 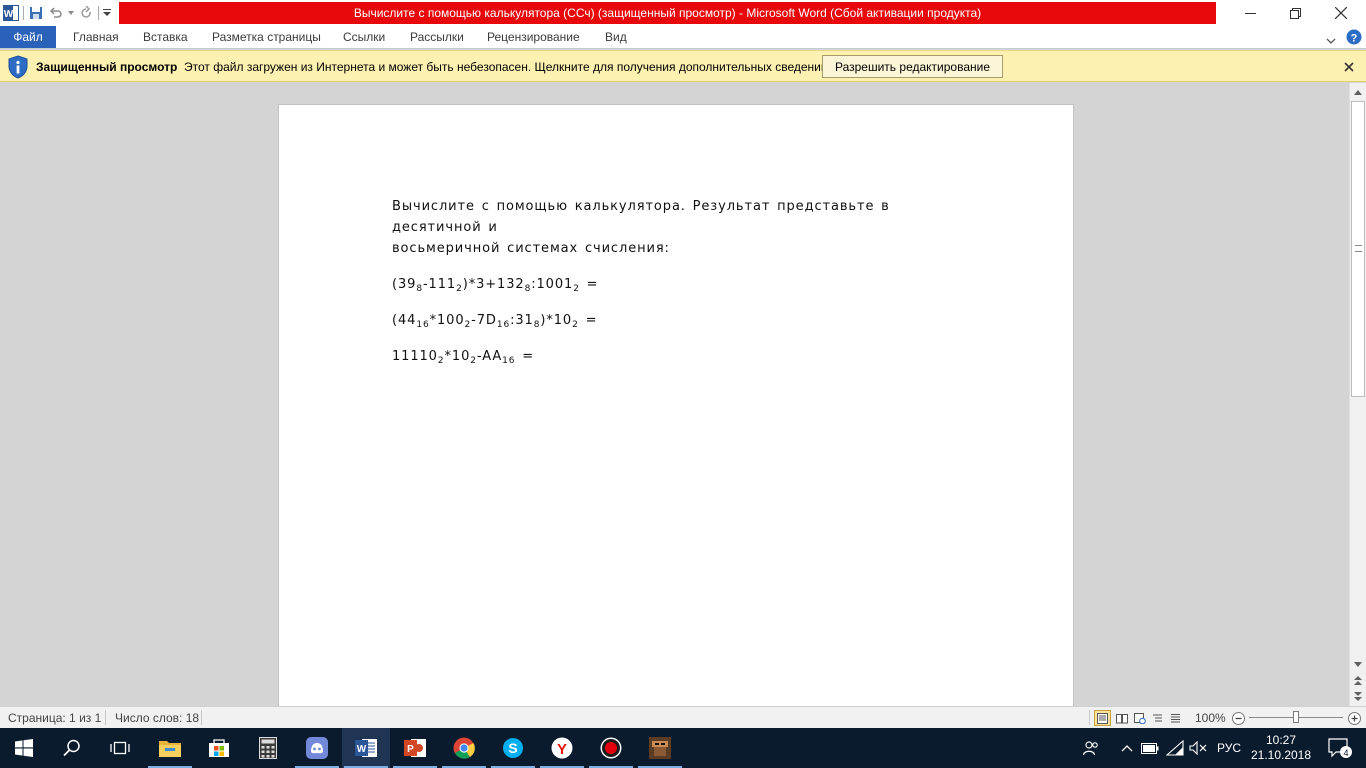 I want to click on volume-muted-icon, so click(x=1198, y=748).